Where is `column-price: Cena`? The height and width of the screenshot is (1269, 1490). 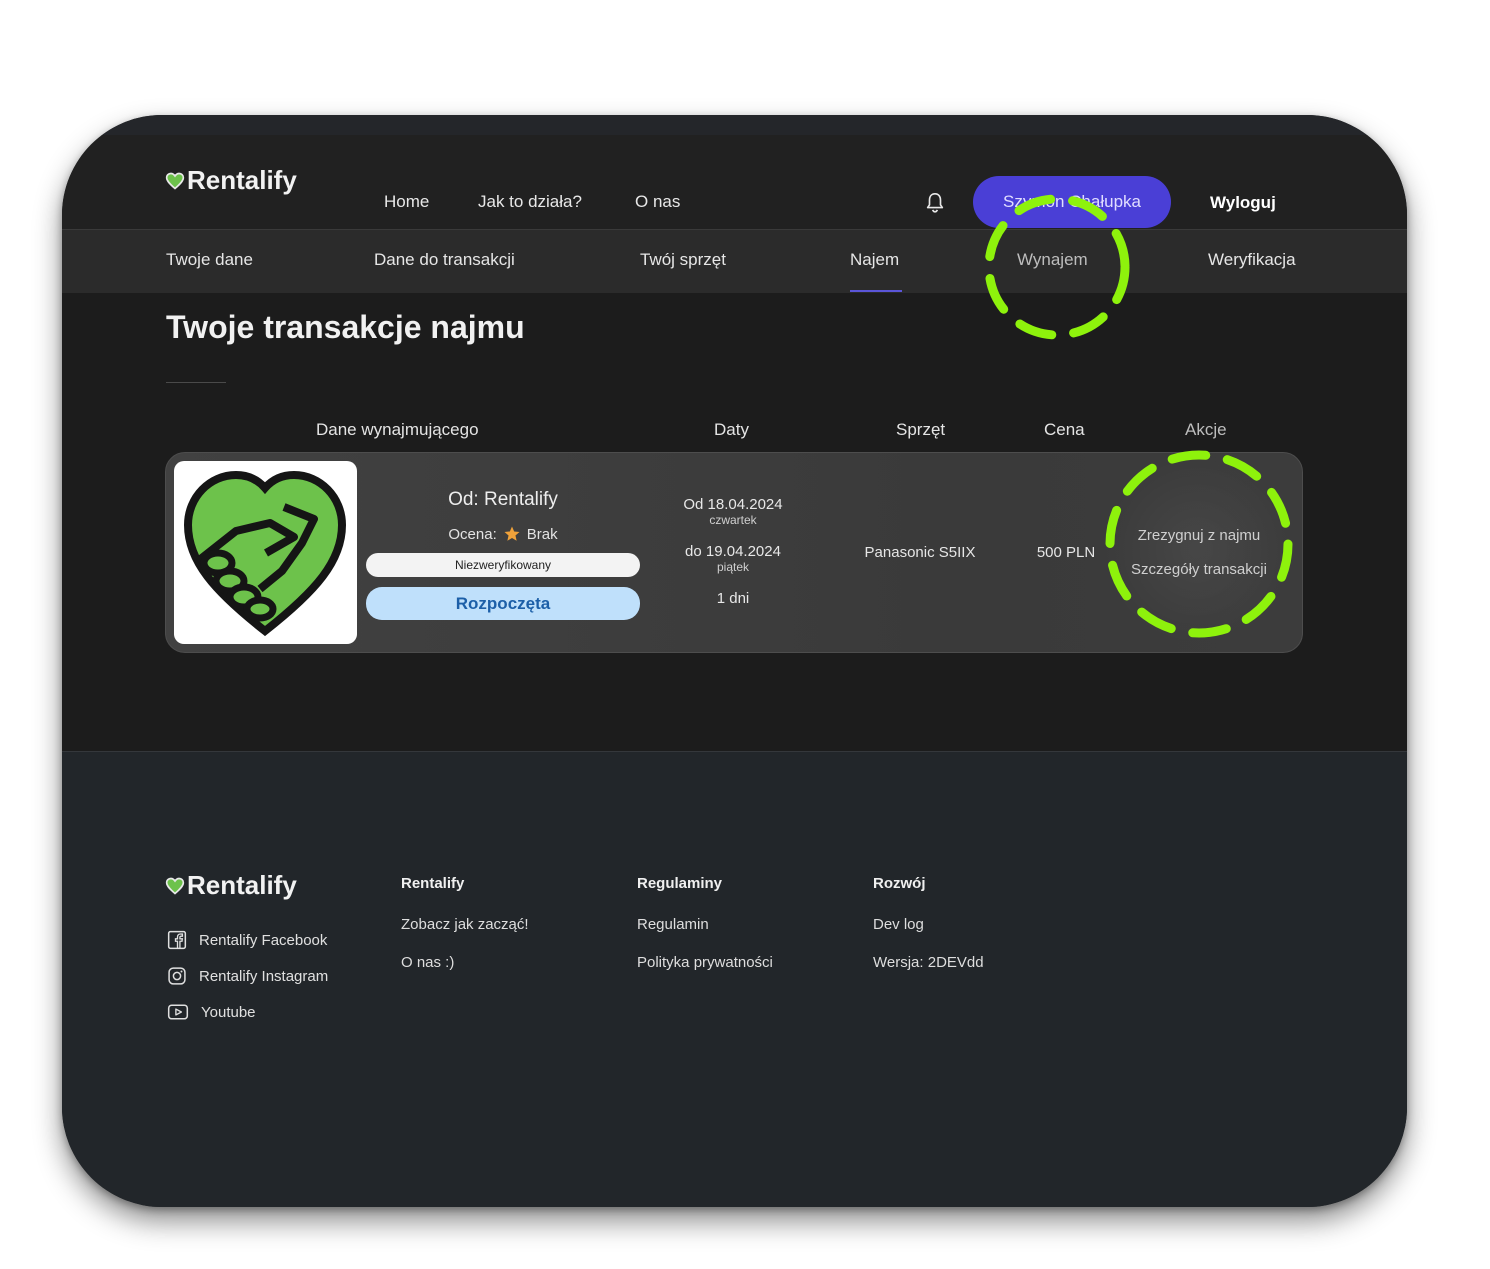
column-price: Cena is located at coordinates (1064, 429).